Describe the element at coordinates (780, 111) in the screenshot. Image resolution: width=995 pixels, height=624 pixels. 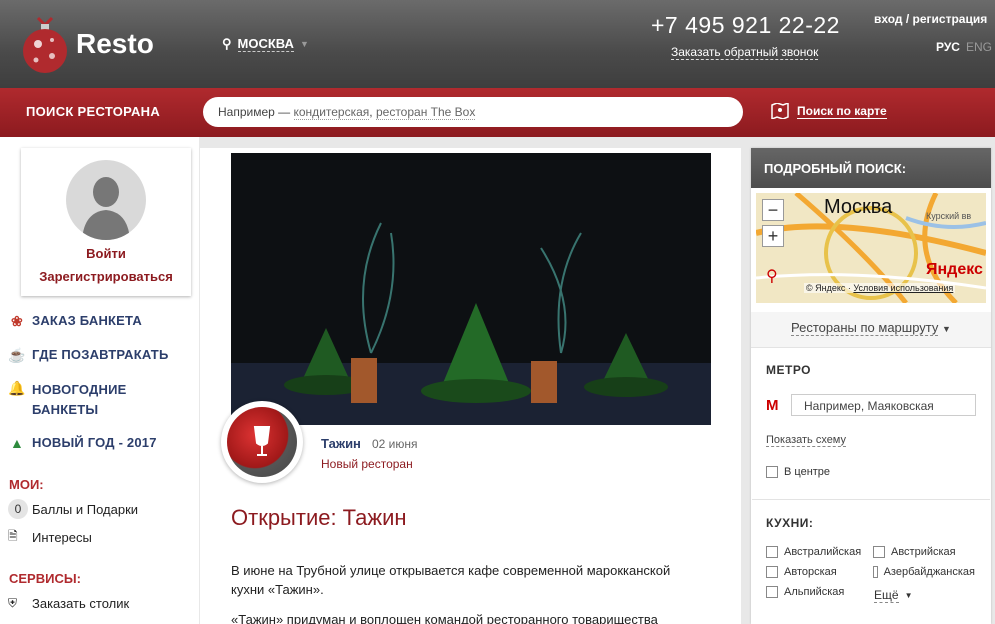
I see `map-icon` at that location.